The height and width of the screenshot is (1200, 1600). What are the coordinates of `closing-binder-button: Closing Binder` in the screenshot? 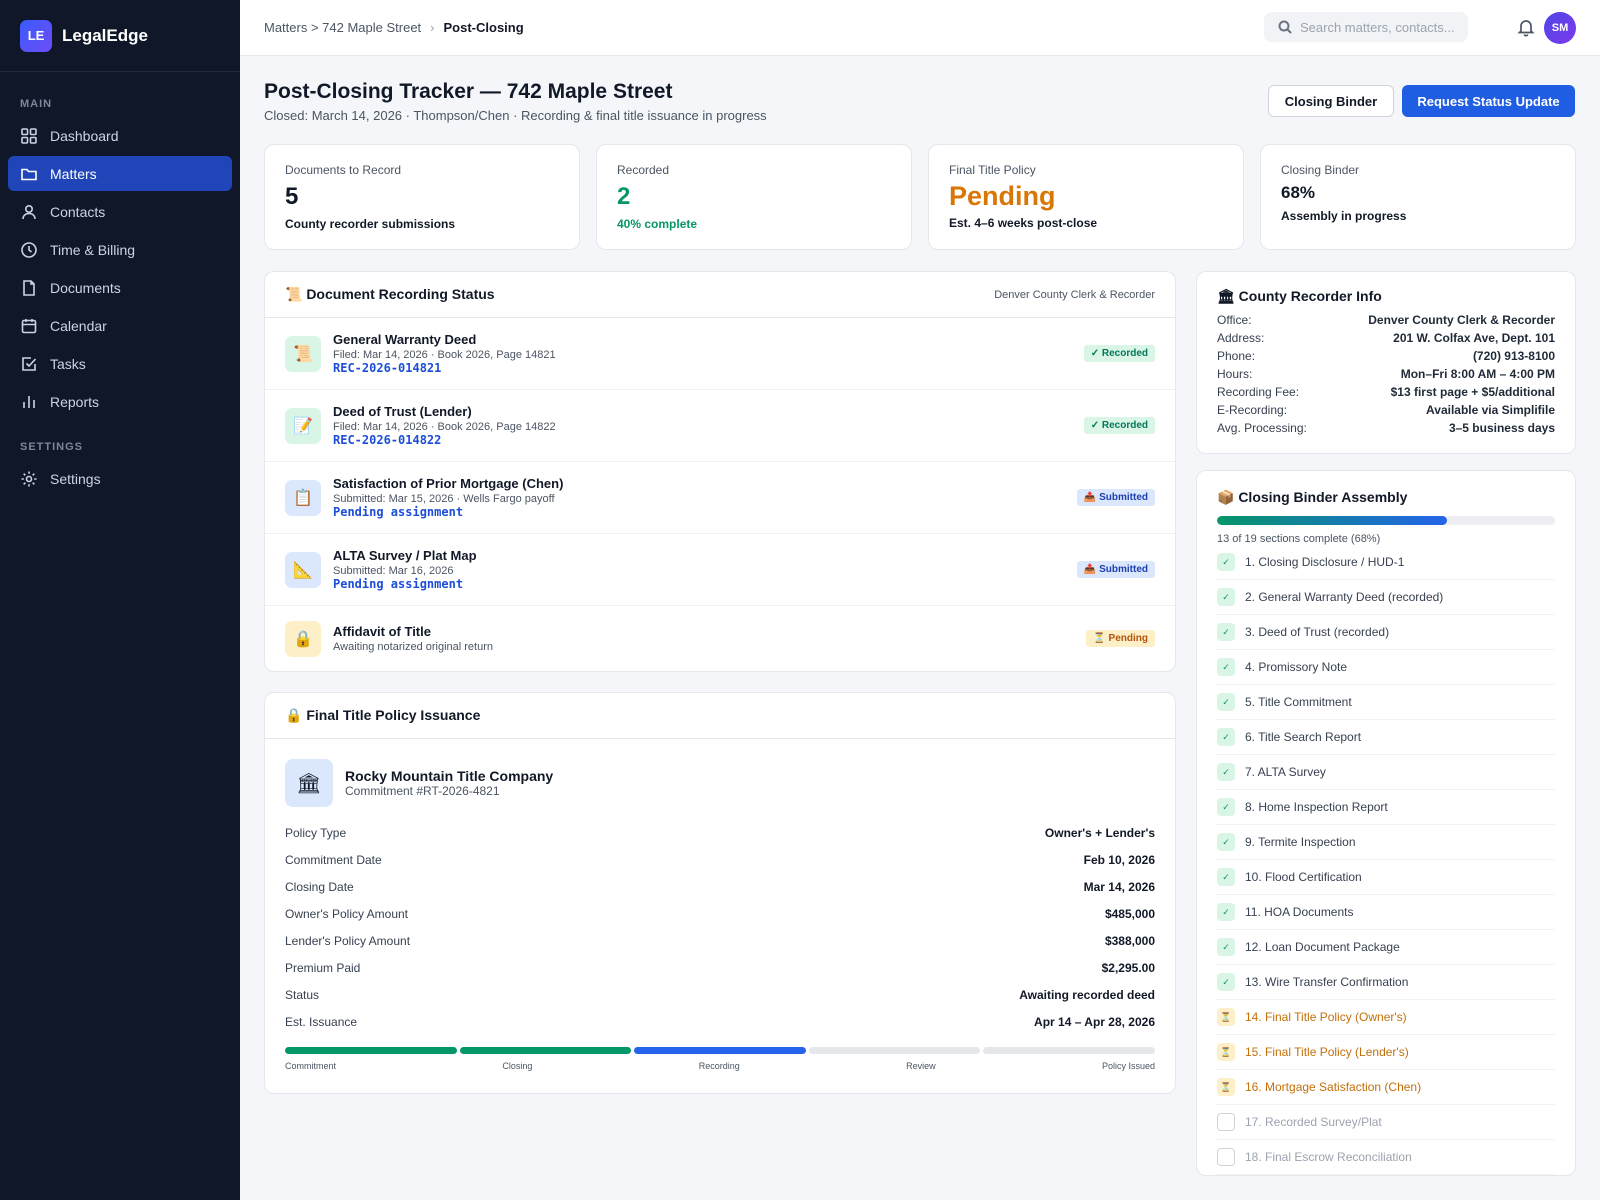 It's located at (1331, 101).